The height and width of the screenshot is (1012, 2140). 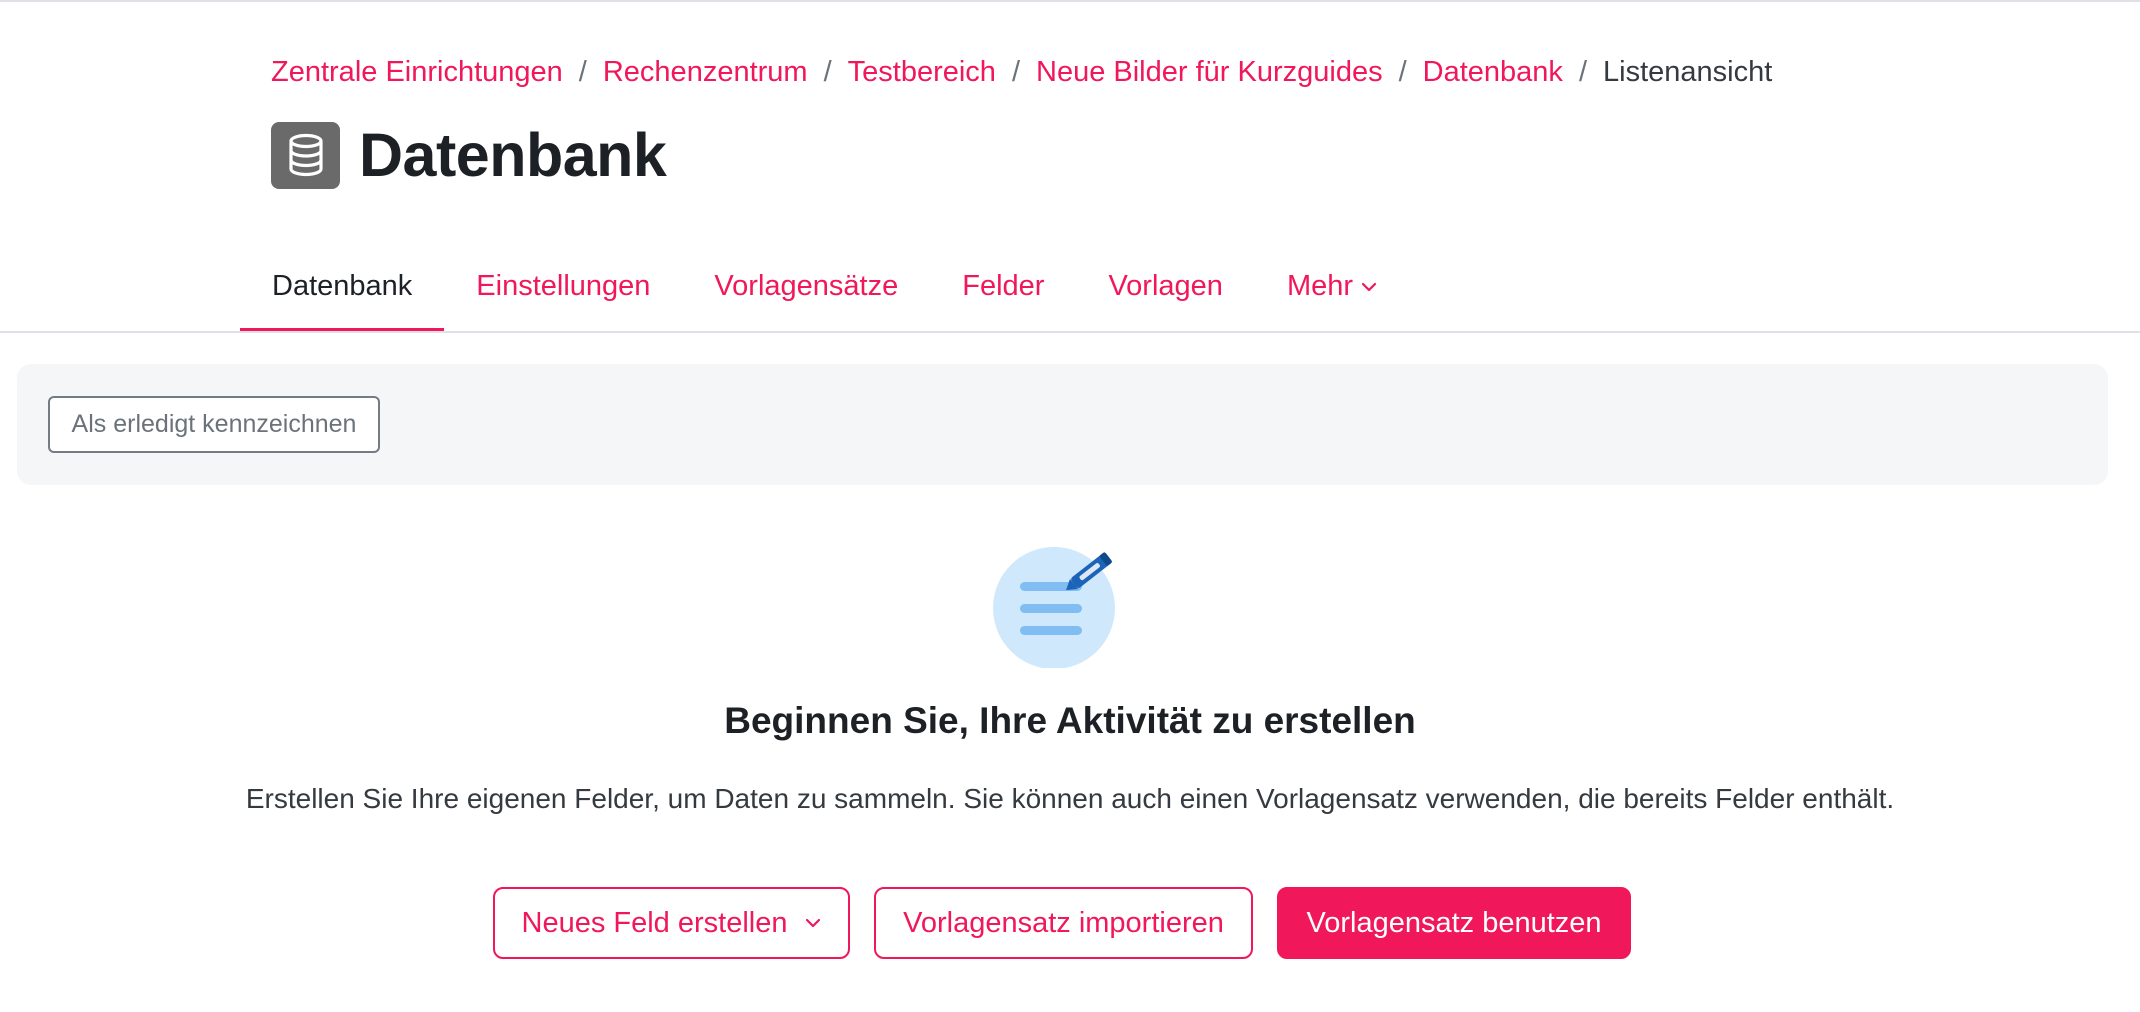 I want to click on tab-label: Vorlagensätze, so click(x=806, y=286).